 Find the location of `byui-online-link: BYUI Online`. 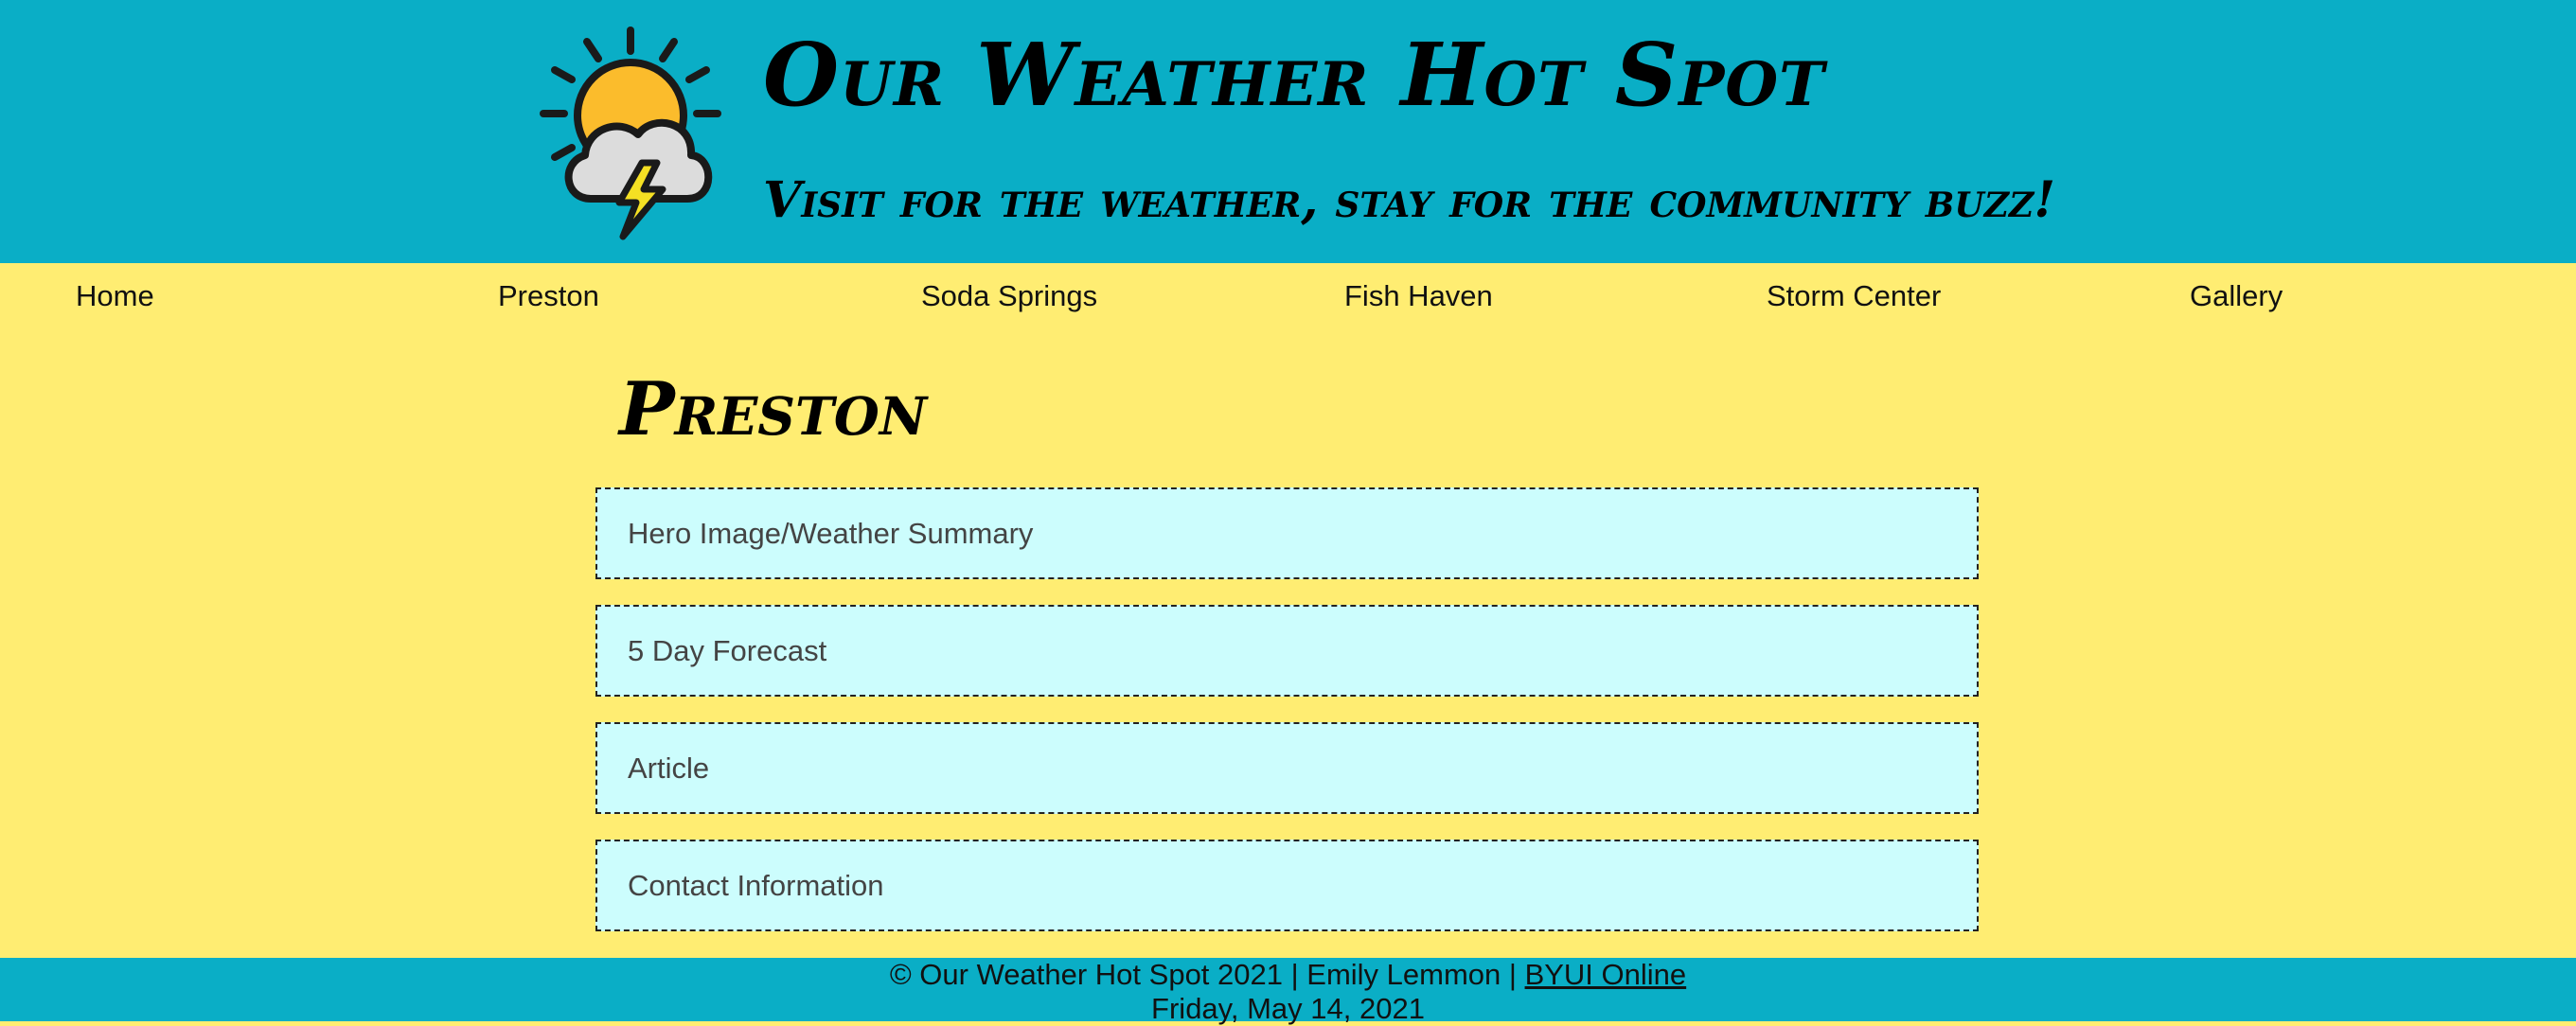

byui-online-link: BYUI Online is located at coordinates (1606, 974).